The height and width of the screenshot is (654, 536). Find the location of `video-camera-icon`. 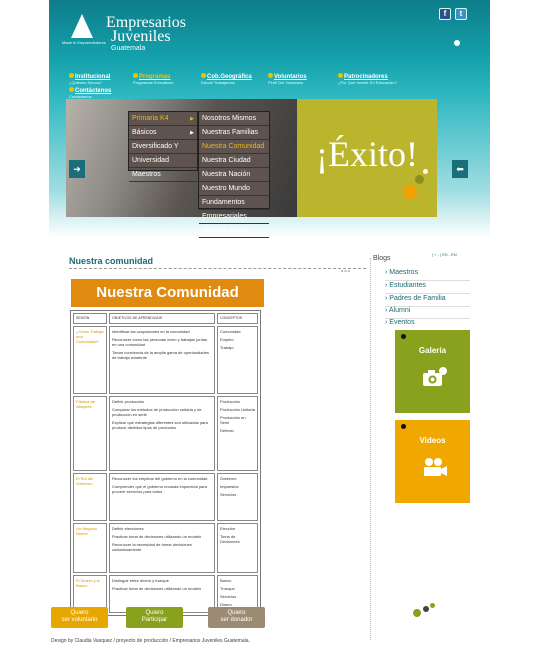

video-camera-icon is located at coordinates (435, 467).